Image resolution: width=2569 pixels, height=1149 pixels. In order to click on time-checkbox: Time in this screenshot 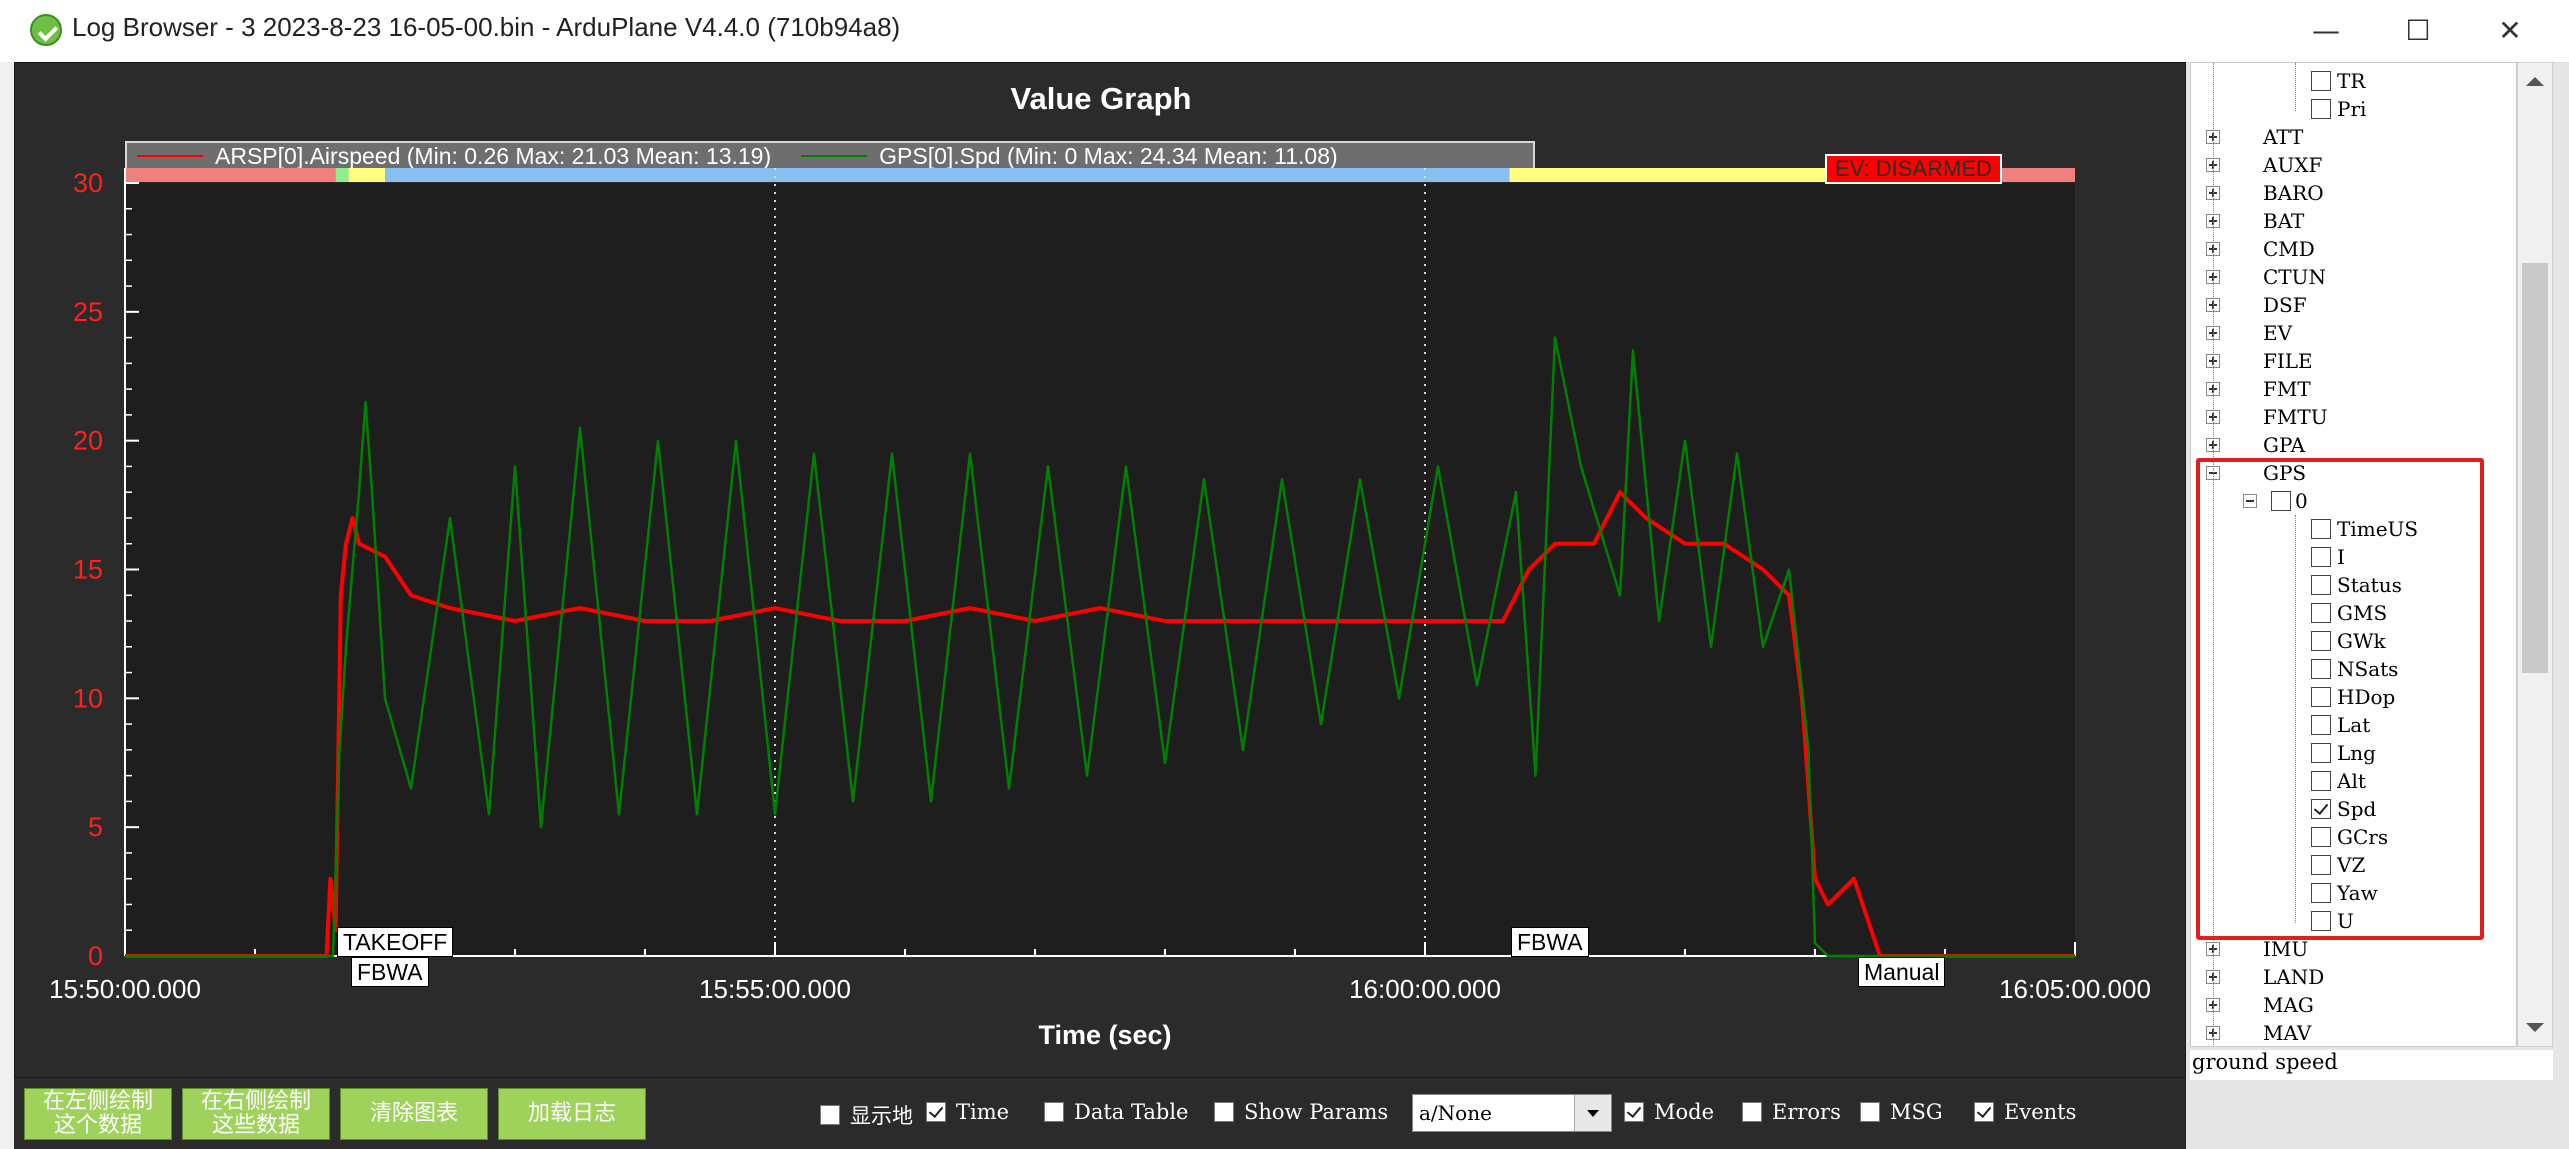, I will do `click(967, 1112)`.